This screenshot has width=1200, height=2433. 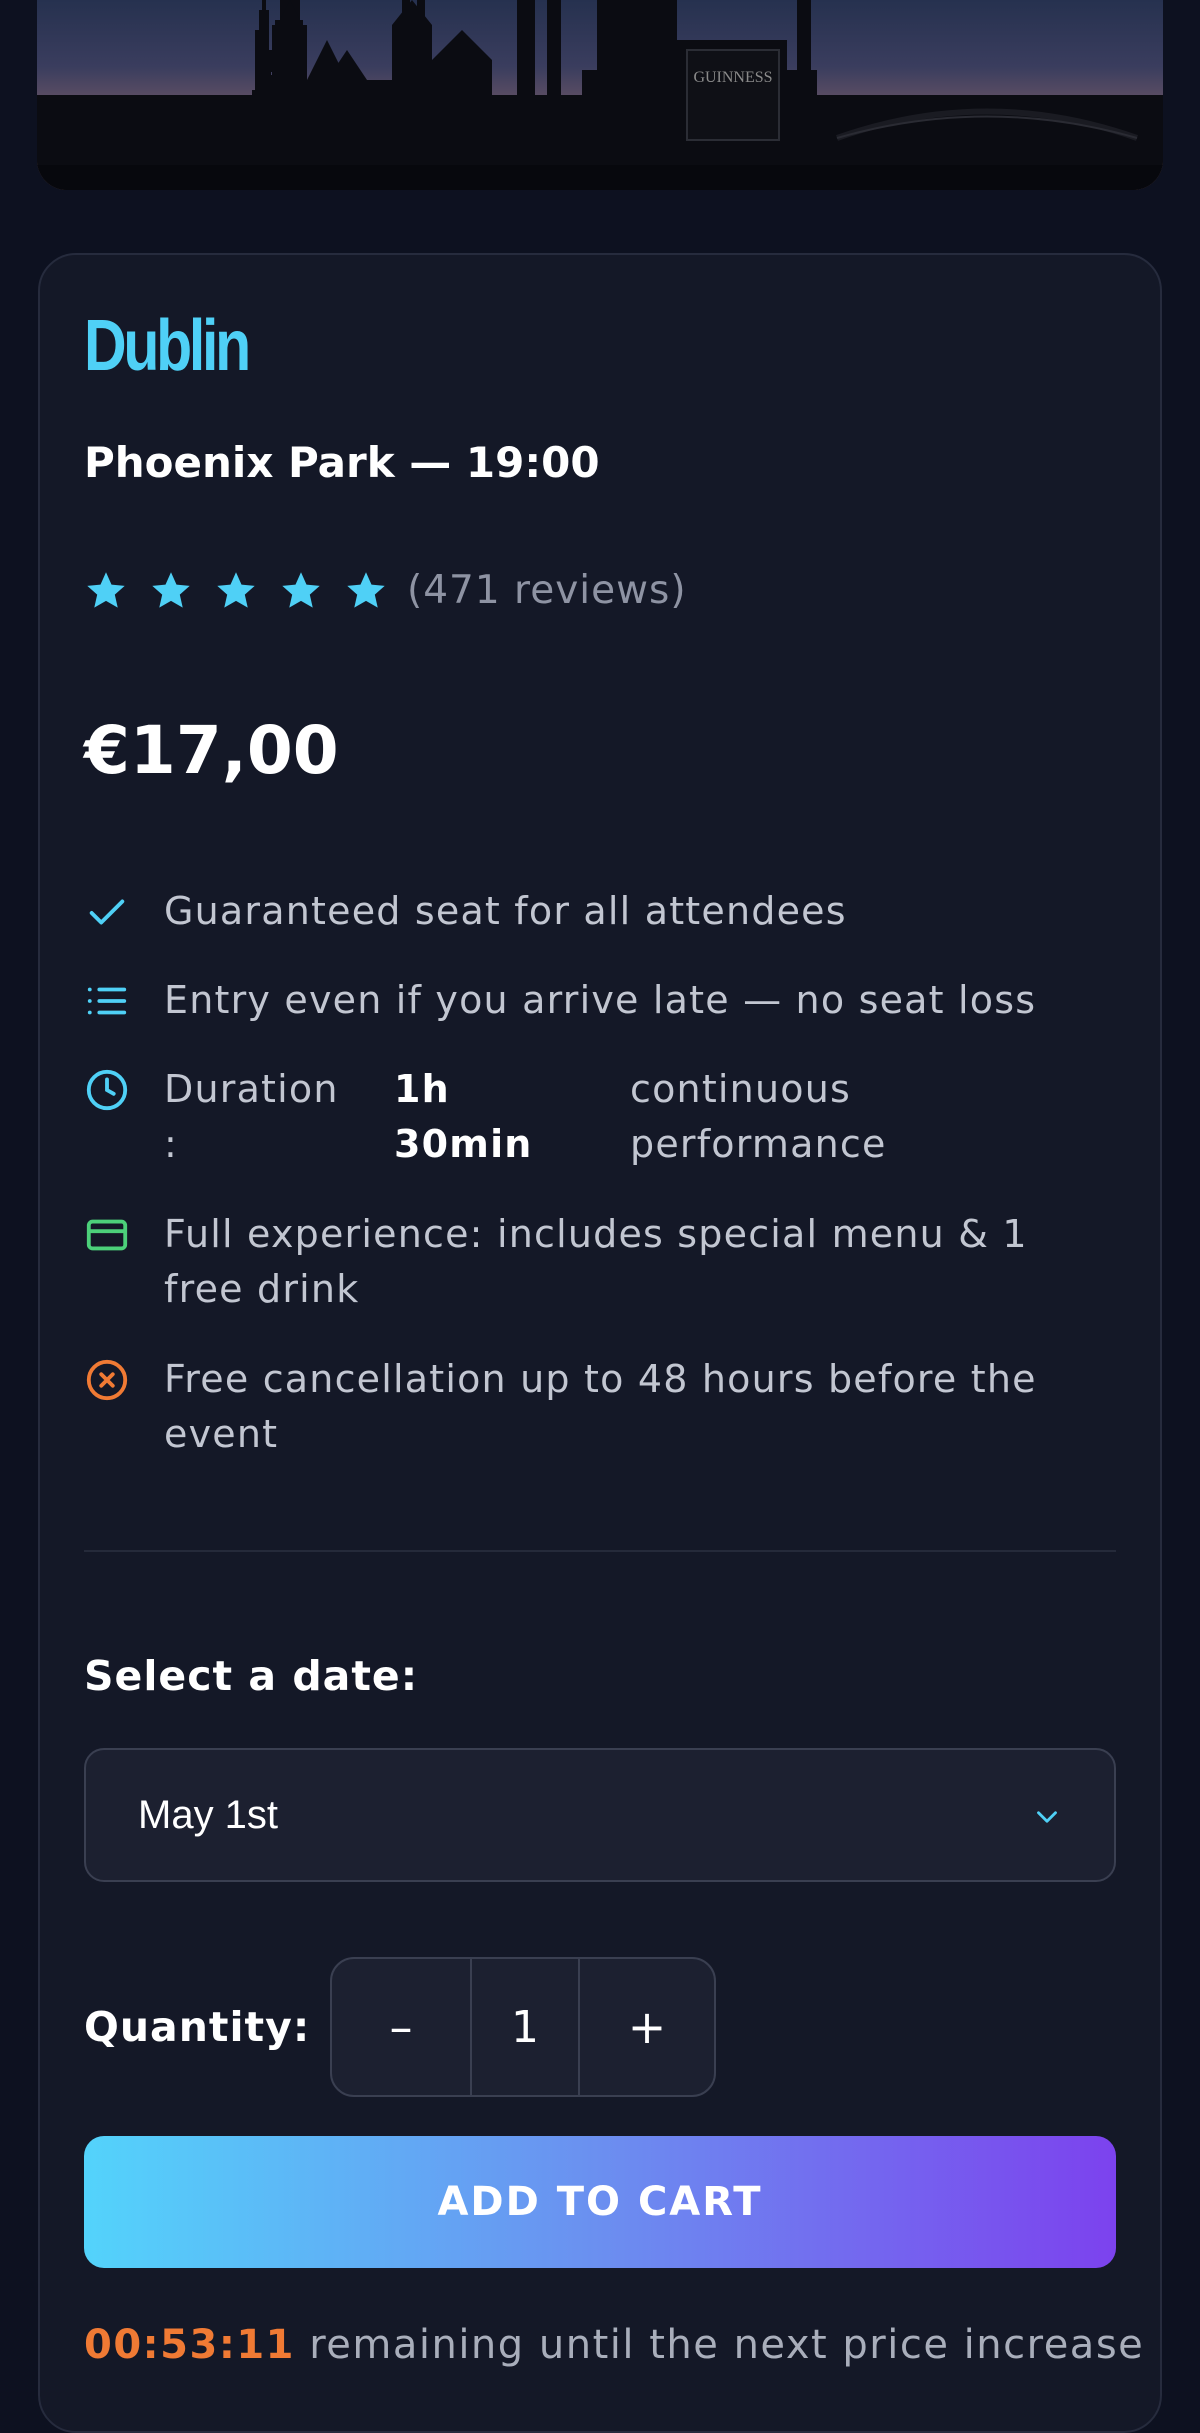 I want to click on list-icon, so click(x=107, y=1001).